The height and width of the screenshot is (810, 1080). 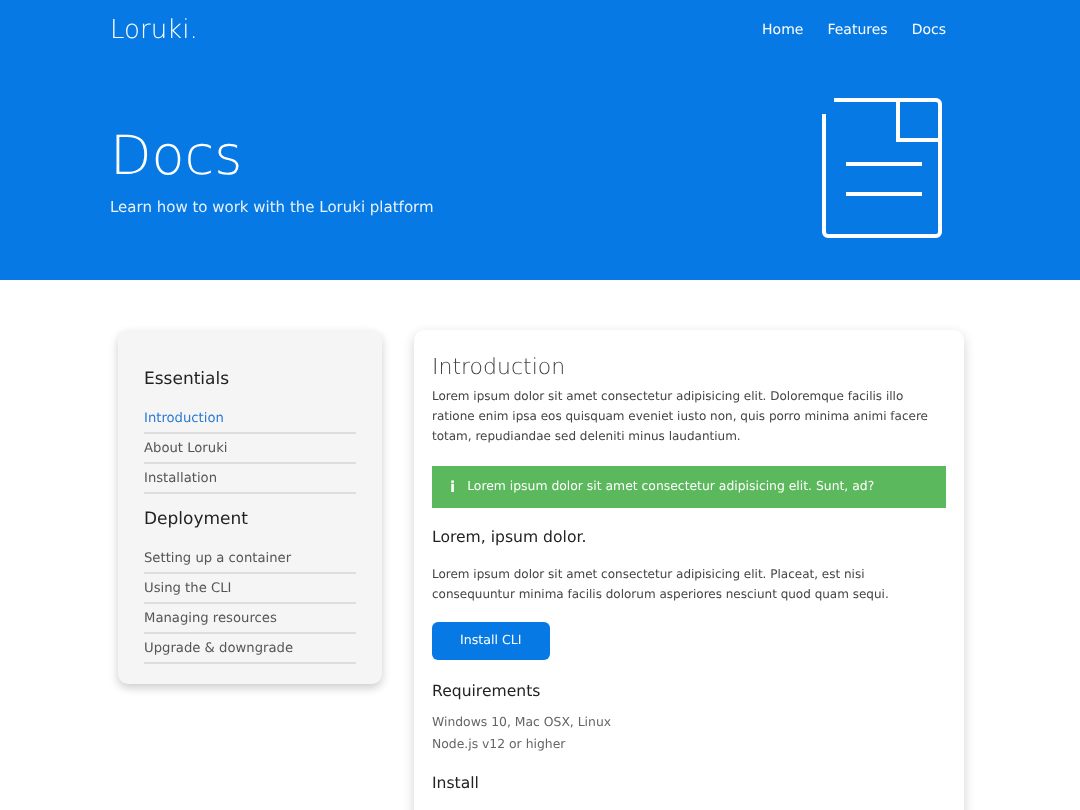 What do you see at coordinates (882, 168) in the screenshot?
I see `document-icon` at bounding box center [882, 168].